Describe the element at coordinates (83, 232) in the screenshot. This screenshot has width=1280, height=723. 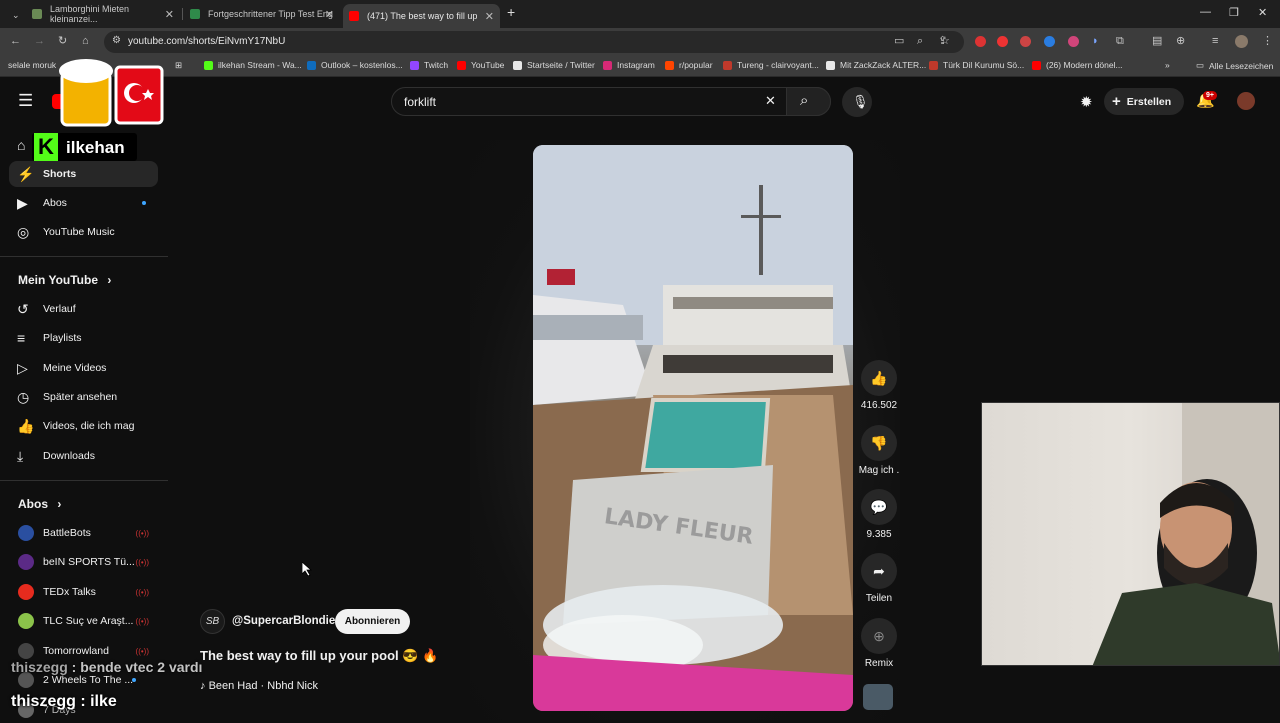
I see `sidebar-item-youtube-music: ◎ YouTube Music` at that location.